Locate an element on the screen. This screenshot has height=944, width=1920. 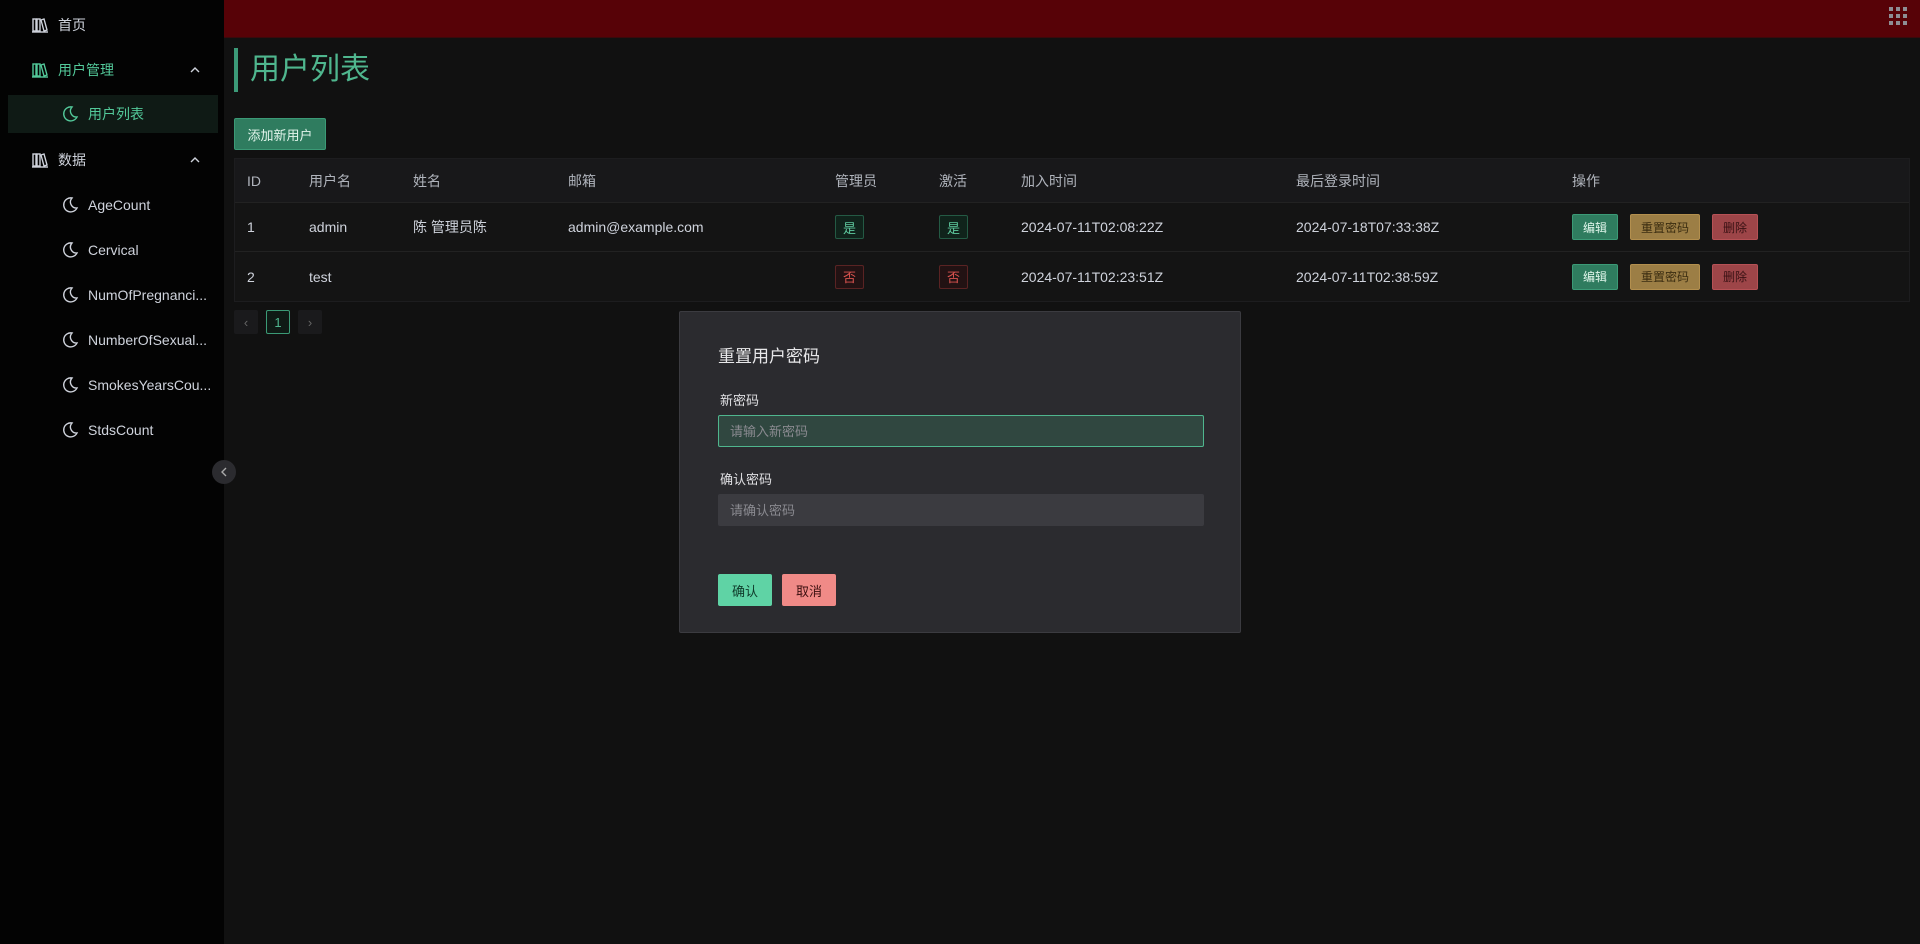
table-header: ID 用户名 姓名 邮箱 管理员 激活 加入时间 最后登录时间 操作 is located at coordinates (1072, 181).